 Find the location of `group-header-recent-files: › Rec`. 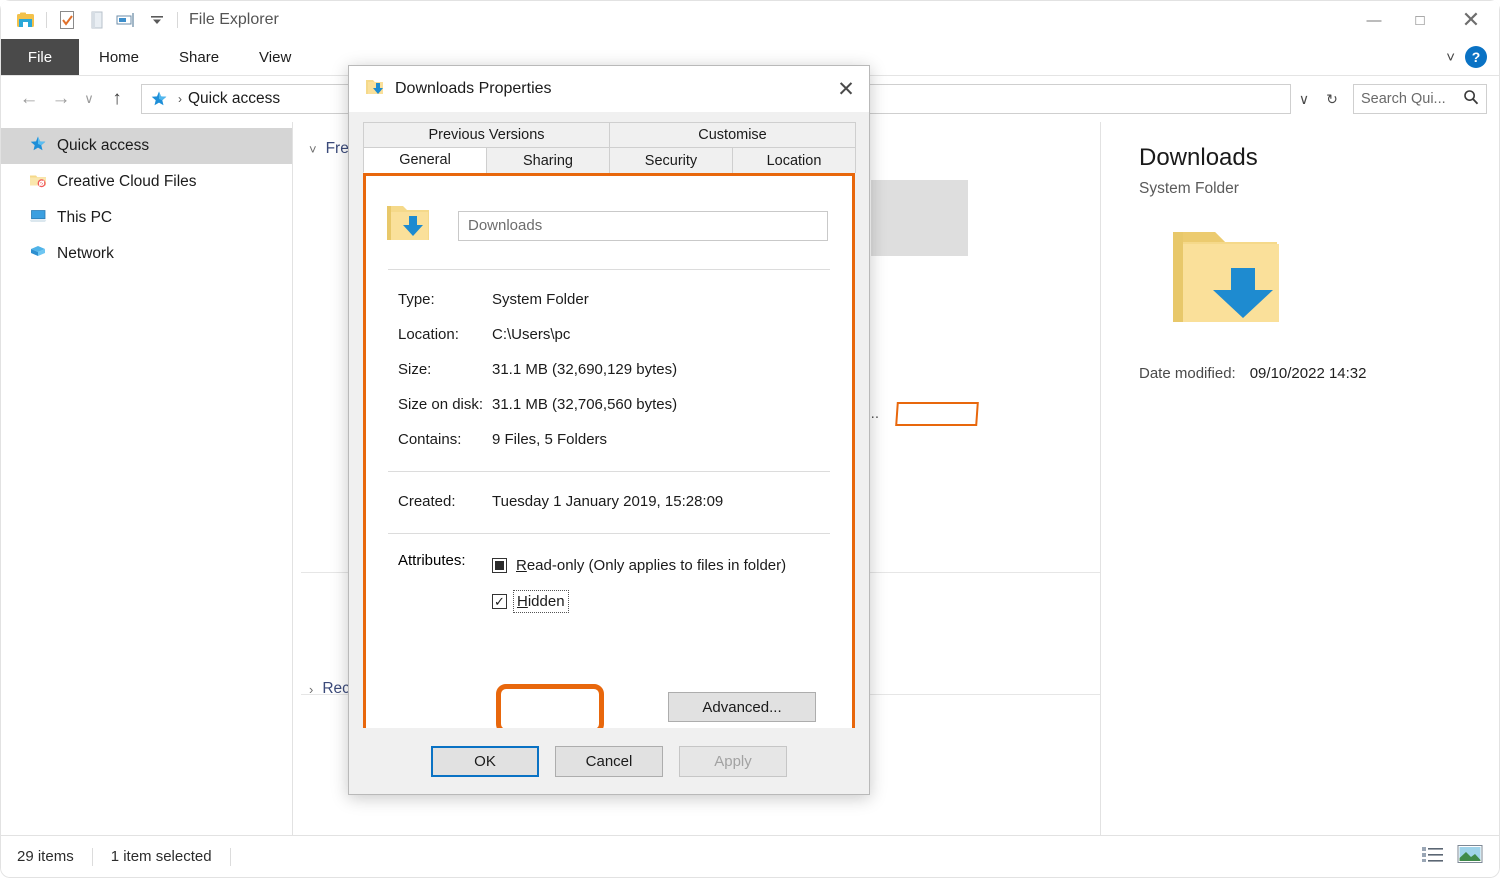

group-header-recent-files: › Rec is located at coordinates (329, 689).